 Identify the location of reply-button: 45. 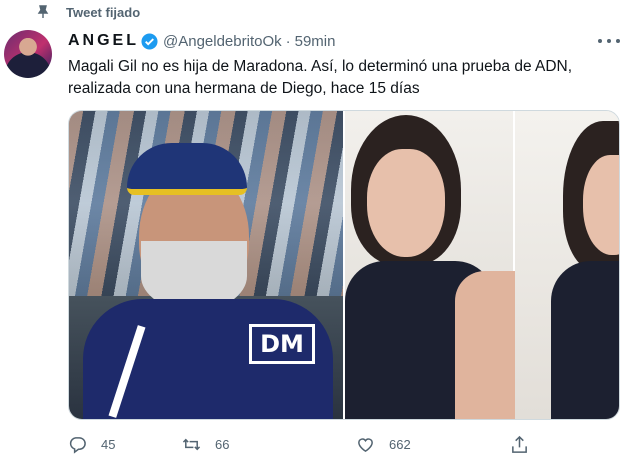
(91, 444).